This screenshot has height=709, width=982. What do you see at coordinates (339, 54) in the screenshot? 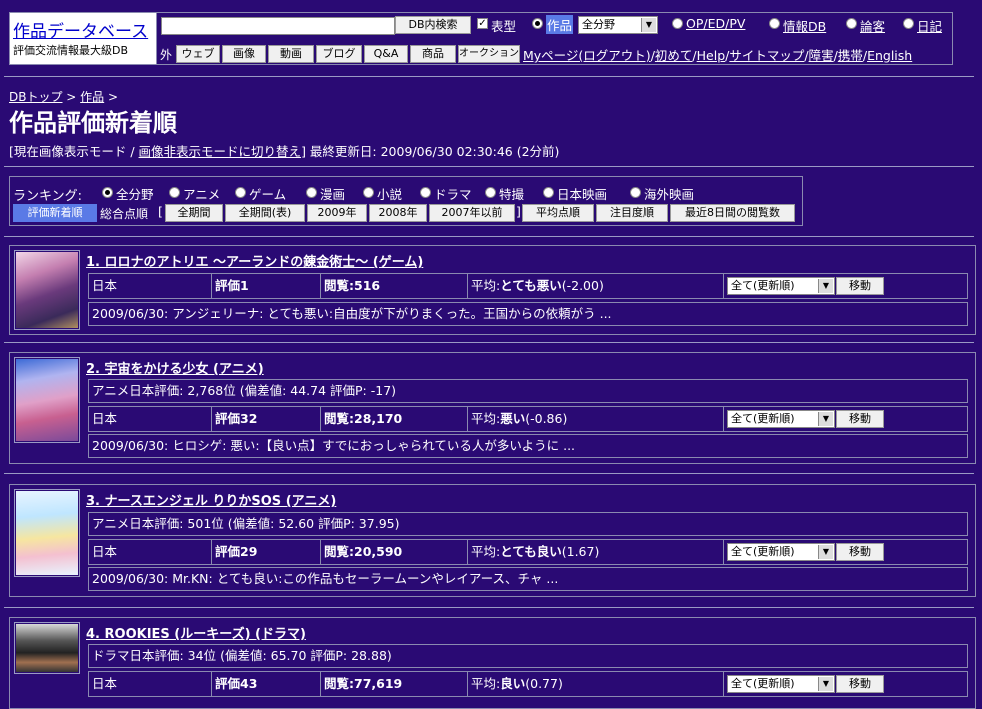
I see `tab-blog: ブログ` at bounding box center [339, 54].